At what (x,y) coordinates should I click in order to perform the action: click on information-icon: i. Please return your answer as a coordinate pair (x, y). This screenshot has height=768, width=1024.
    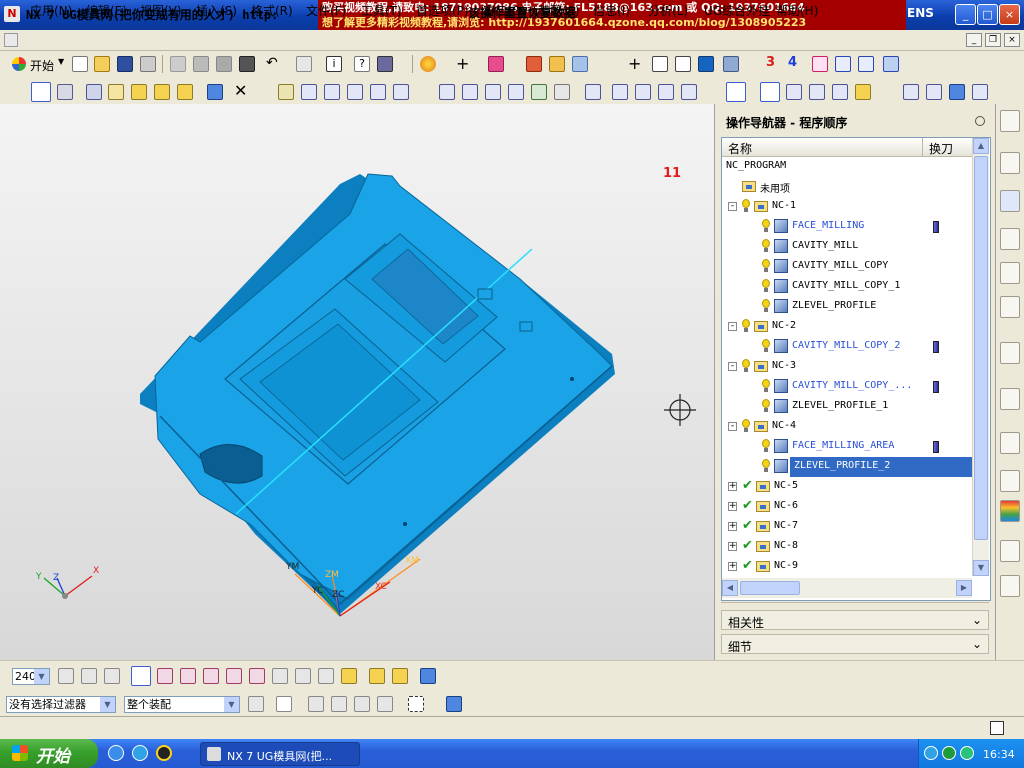
    Looking at the image, I should click on (334, 64).